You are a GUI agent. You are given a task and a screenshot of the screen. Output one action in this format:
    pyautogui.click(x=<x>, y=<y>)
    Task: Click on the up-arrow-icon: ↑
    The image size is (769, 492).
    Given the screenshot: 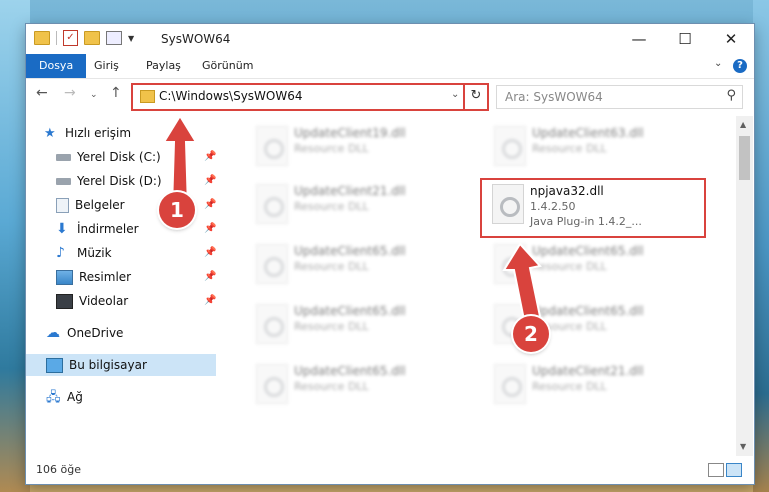 What is the action you would take?
    pyautogui.click(x=116, y=93)
    